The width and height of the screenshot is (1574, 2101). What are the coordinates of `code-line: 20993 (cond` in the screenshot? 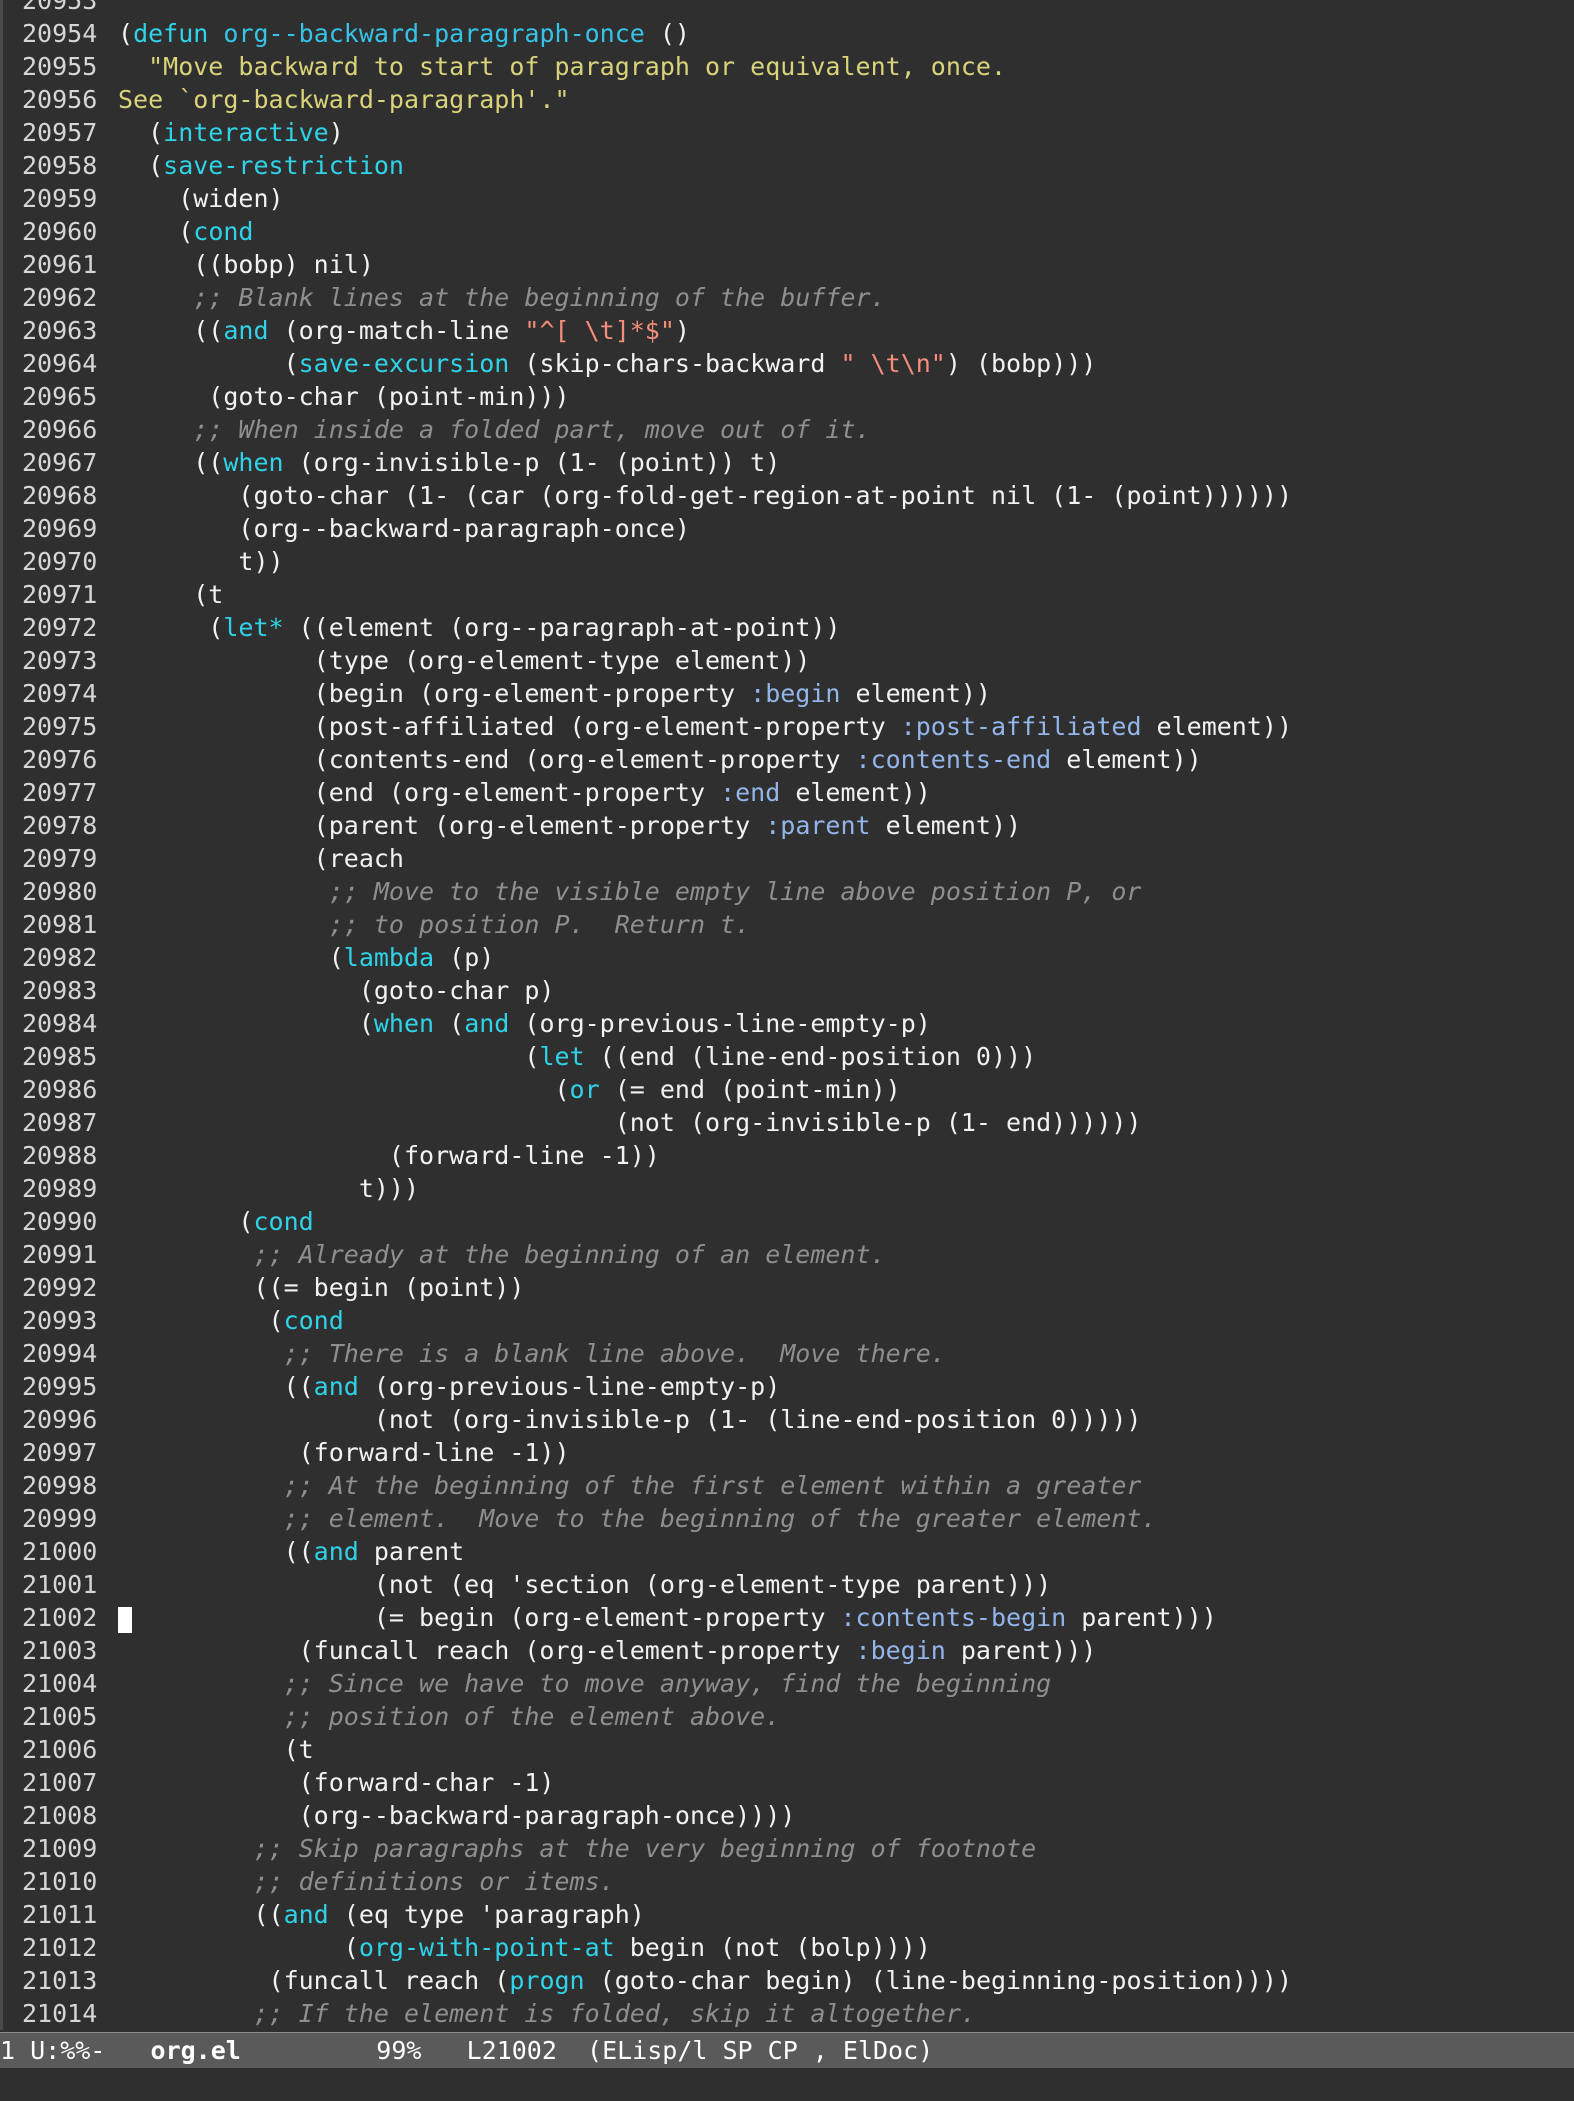 It's located at (787, 1320).